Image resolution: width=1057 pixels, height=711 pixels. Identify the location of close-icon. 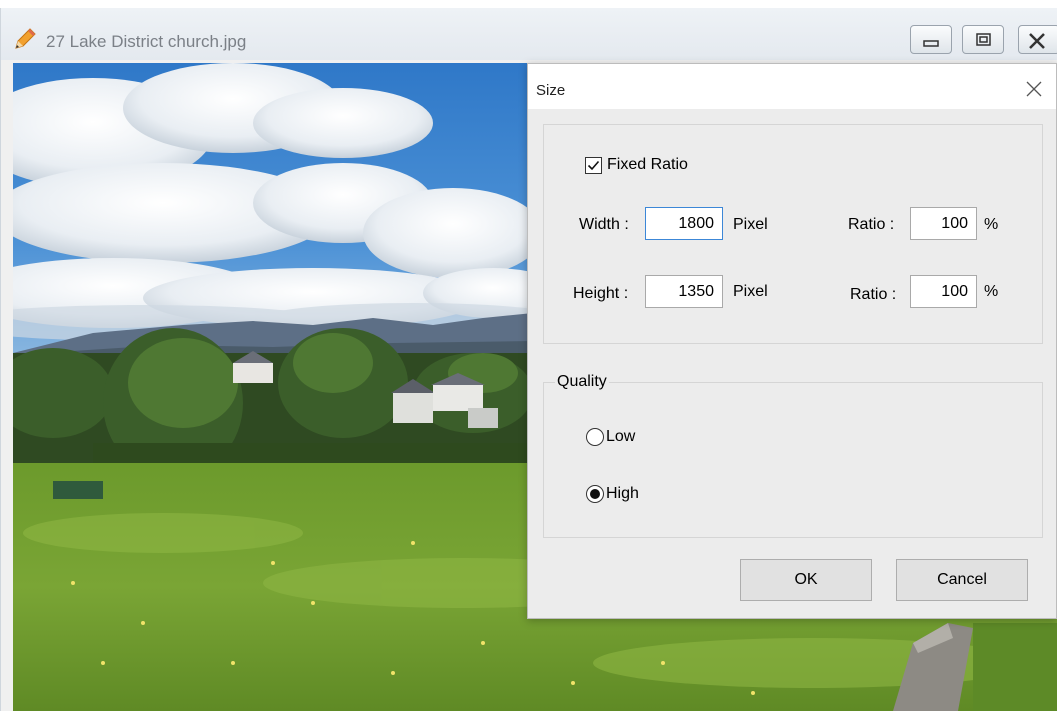
(1037, 41).